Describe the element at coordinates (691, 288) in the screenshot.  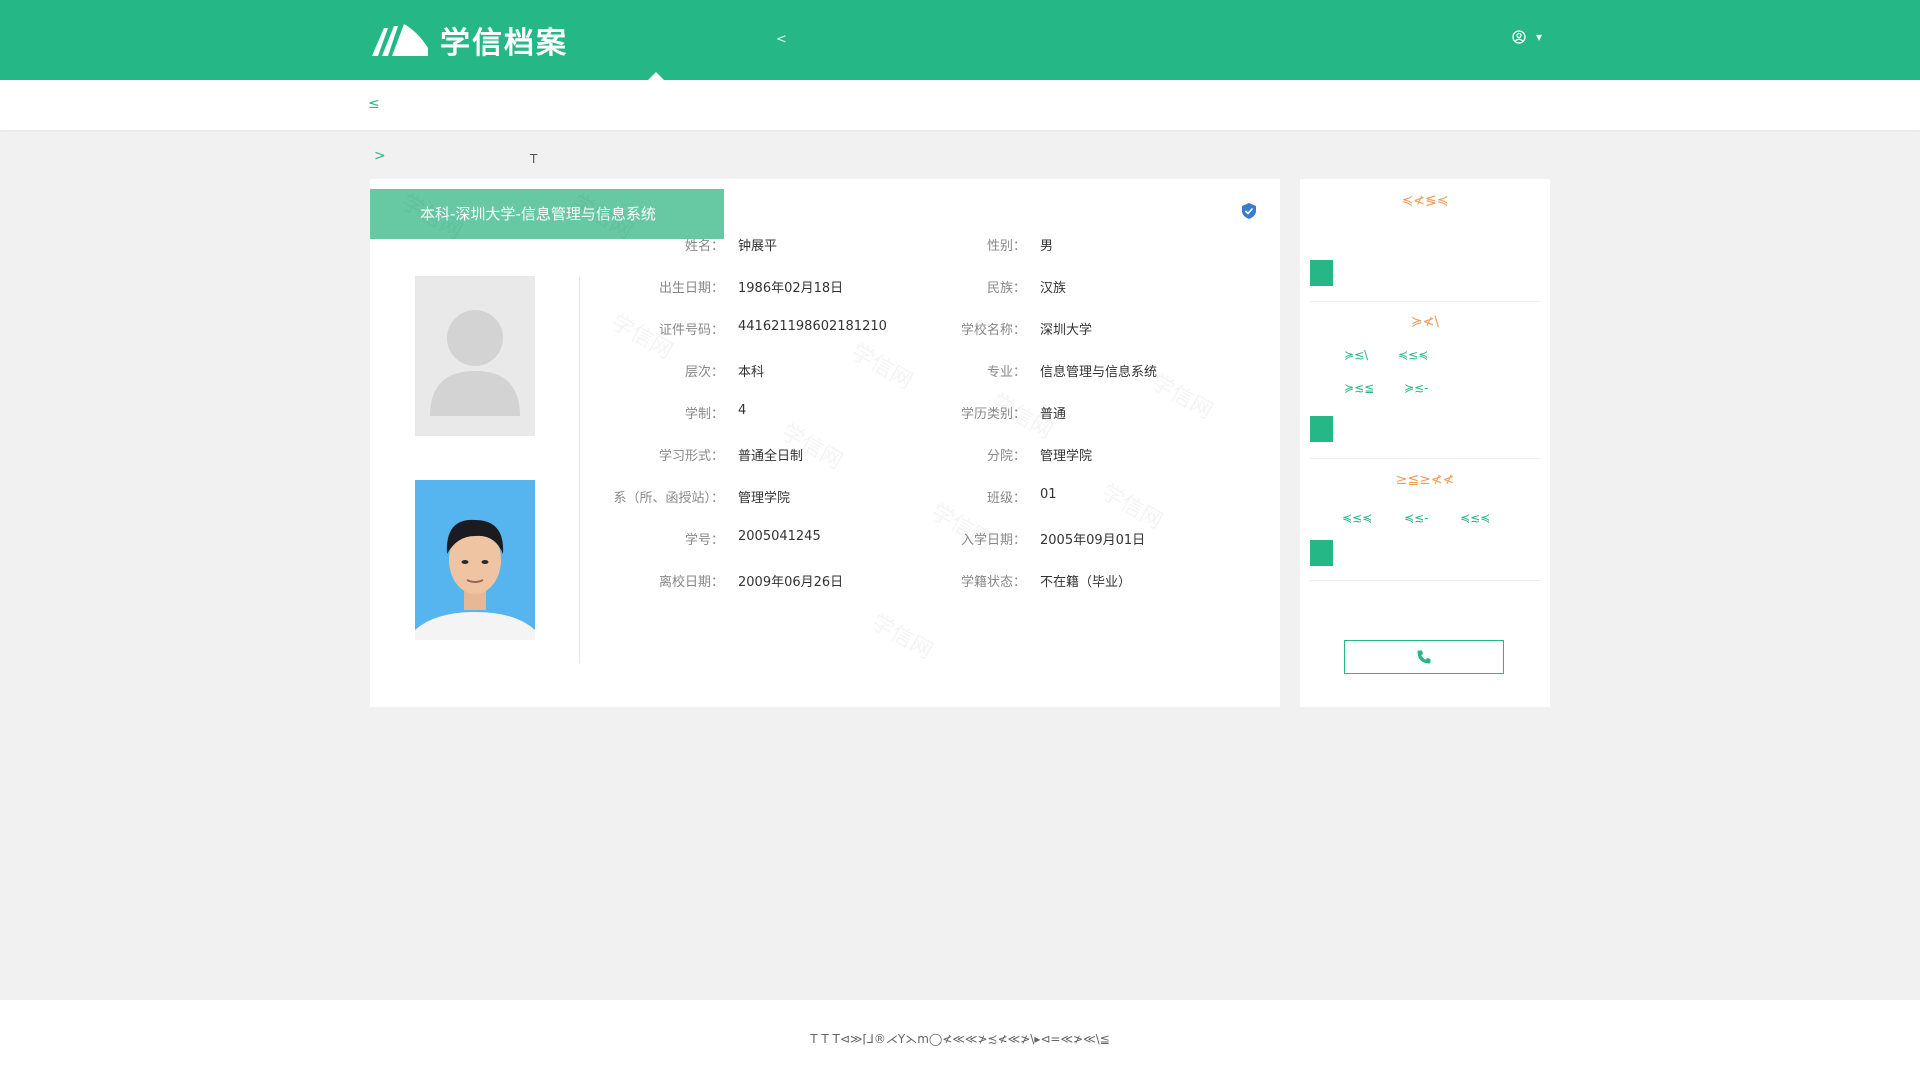
I see `field-label: 出生日期：` at that location.